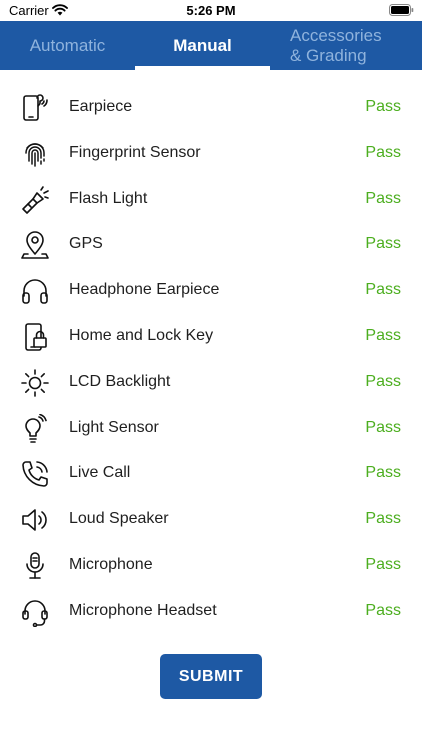 The image size is (422, 750). I want to click on test-row-headphone: Headphone Earpiece Pass, so click(211, 291).